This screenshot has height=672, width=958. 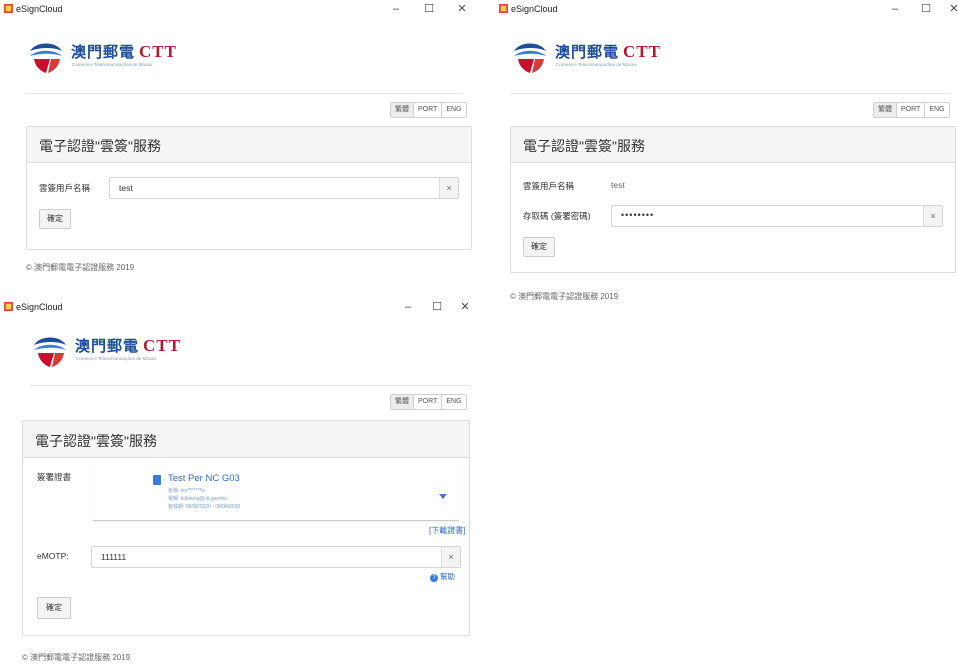 I want to click on certificate-holder: 名稱: tes*******ts, so click(x=186, y=491).